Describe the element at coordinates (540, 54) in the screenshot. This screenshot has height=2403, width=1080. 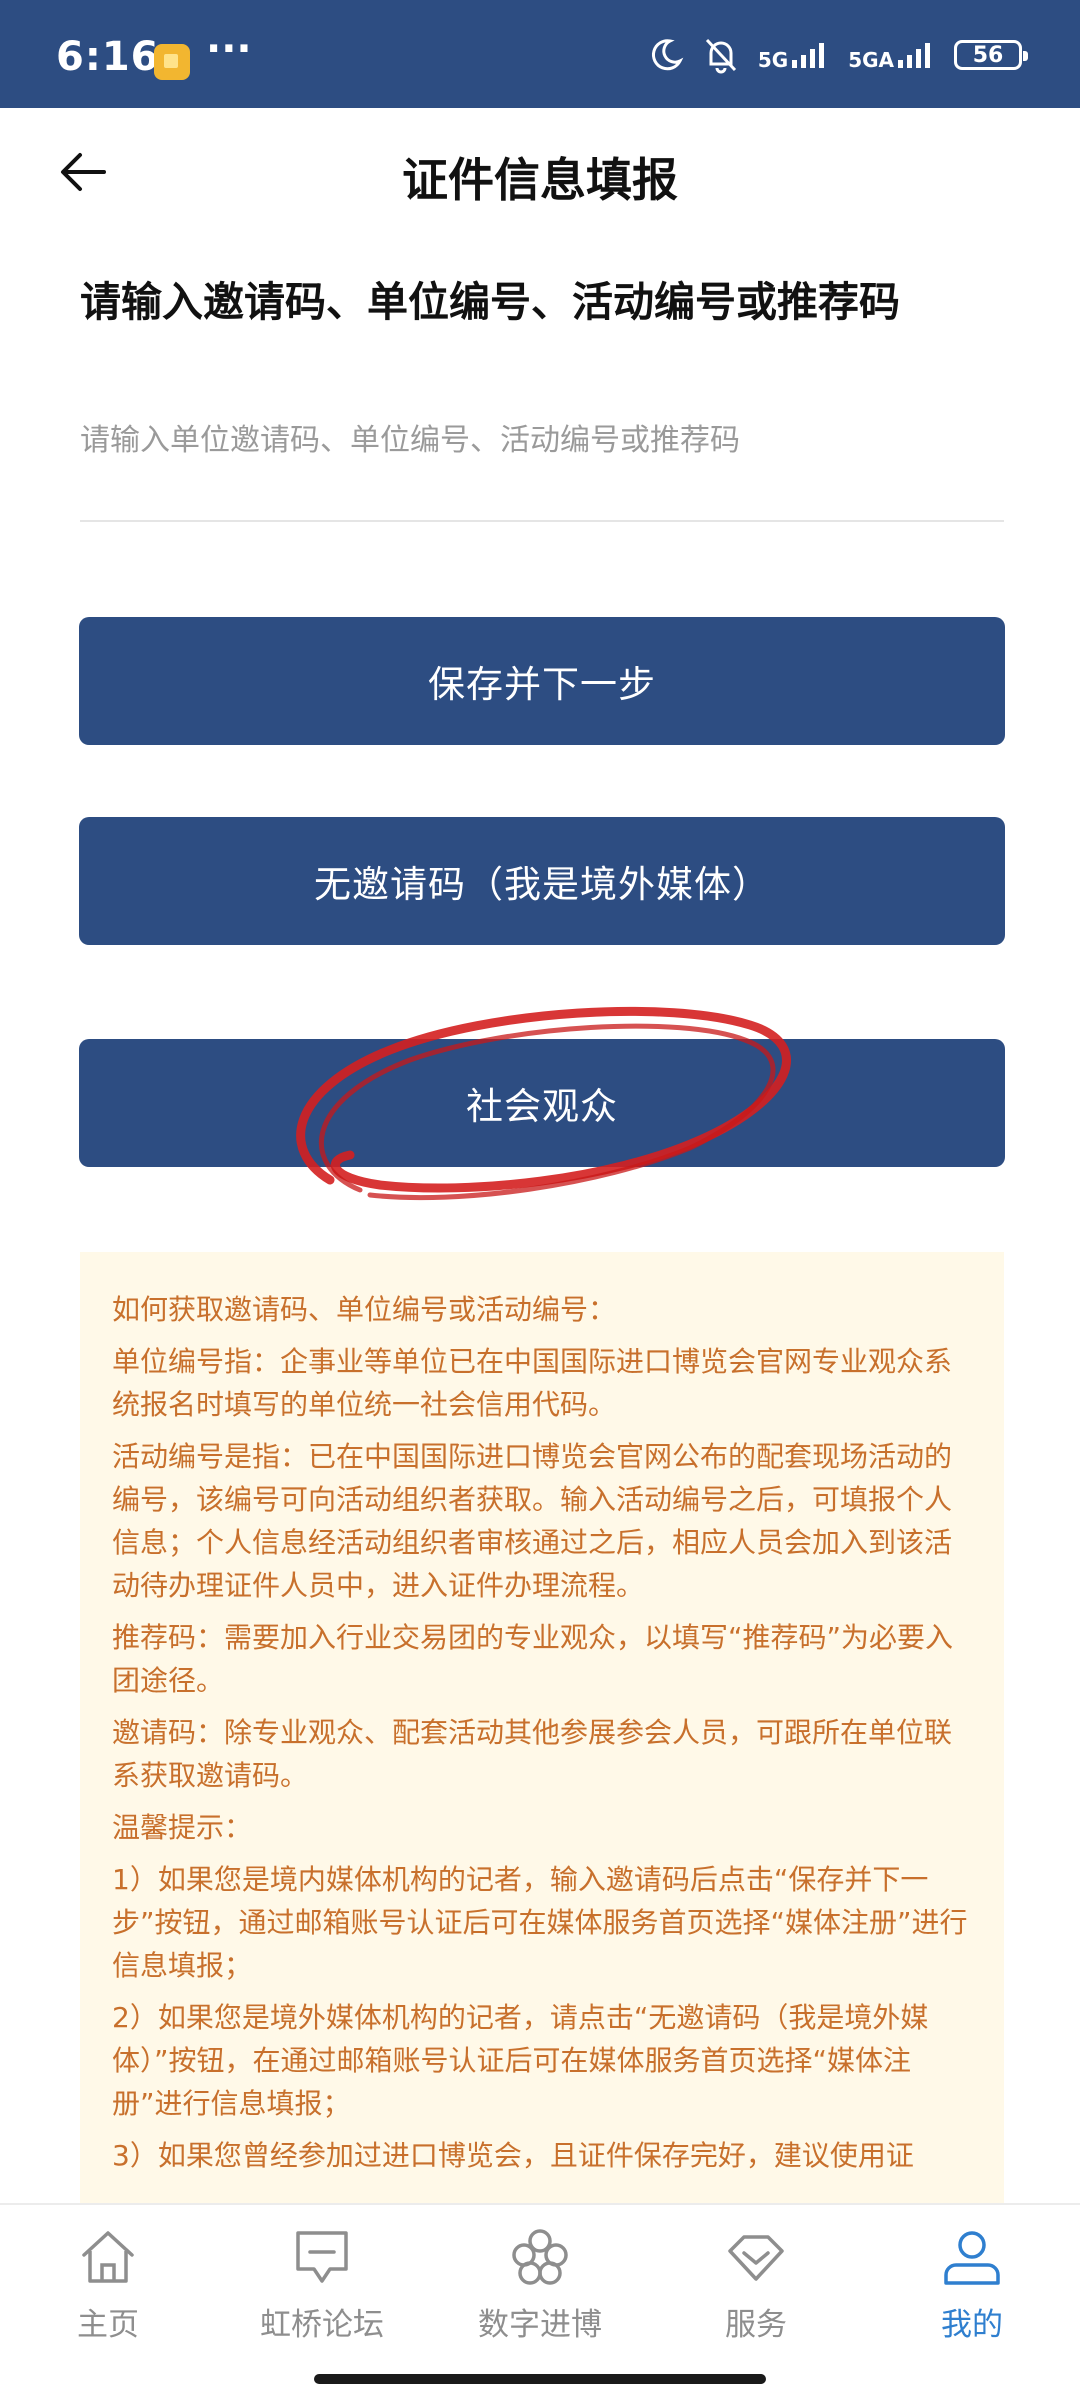
I see `status-bar: 6:16 ··· 5G 5GA 56` at that location.